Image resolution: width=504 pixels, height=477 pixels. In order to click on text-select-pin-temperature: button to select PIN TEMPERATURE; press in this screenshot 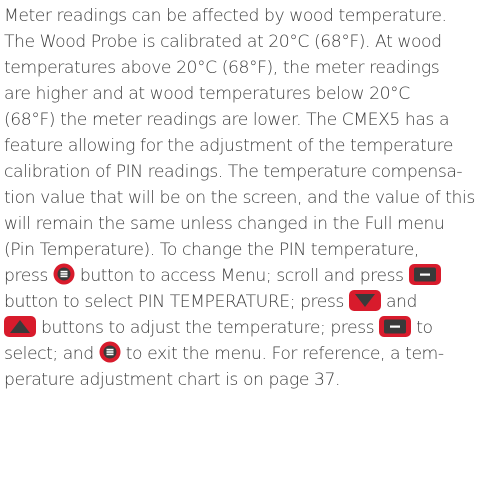, I will do `click(176, 302)`.